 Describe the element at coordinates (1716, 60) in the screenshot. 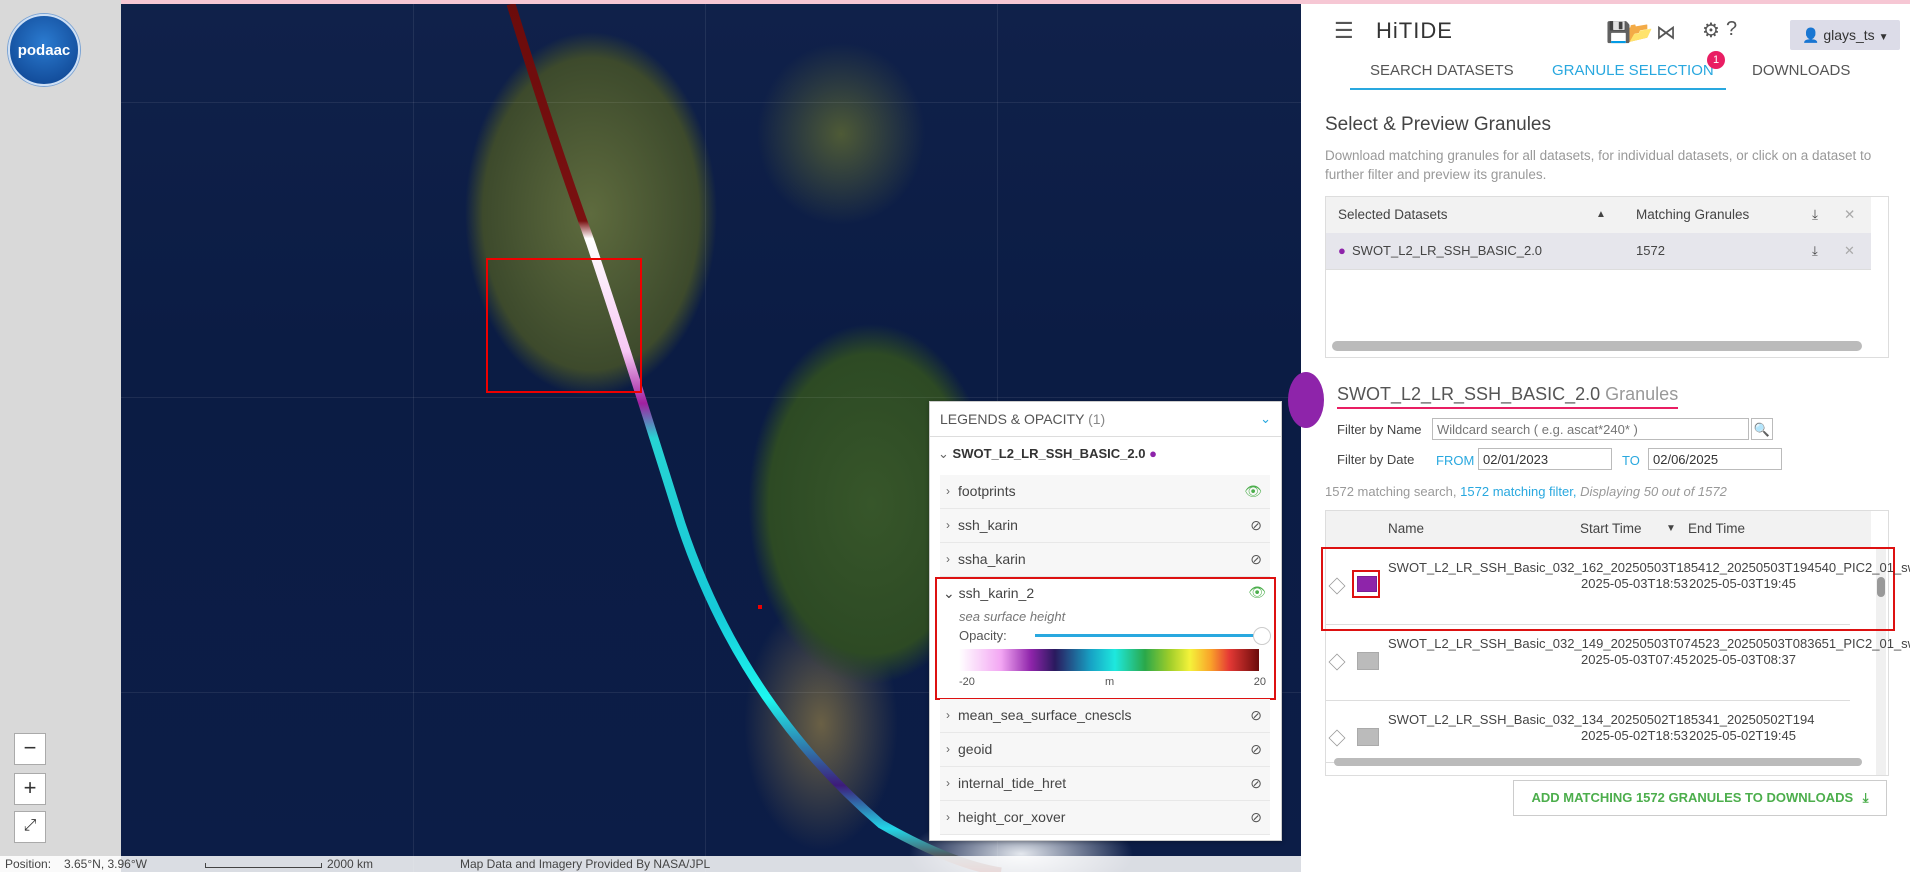

I see `tab-badge: 1` at that location.